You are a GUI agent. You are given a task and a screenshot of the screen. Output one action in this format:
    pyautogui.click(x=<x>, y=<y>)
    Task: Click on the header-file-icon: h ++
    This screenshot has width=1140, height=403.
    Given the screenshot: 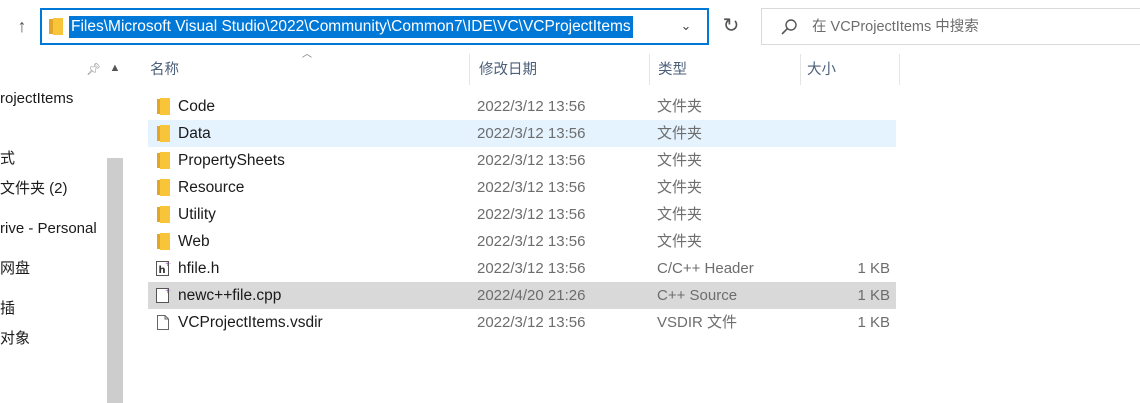 What is the action you would take?
    pyautogui.click(x=163, y=268)
    